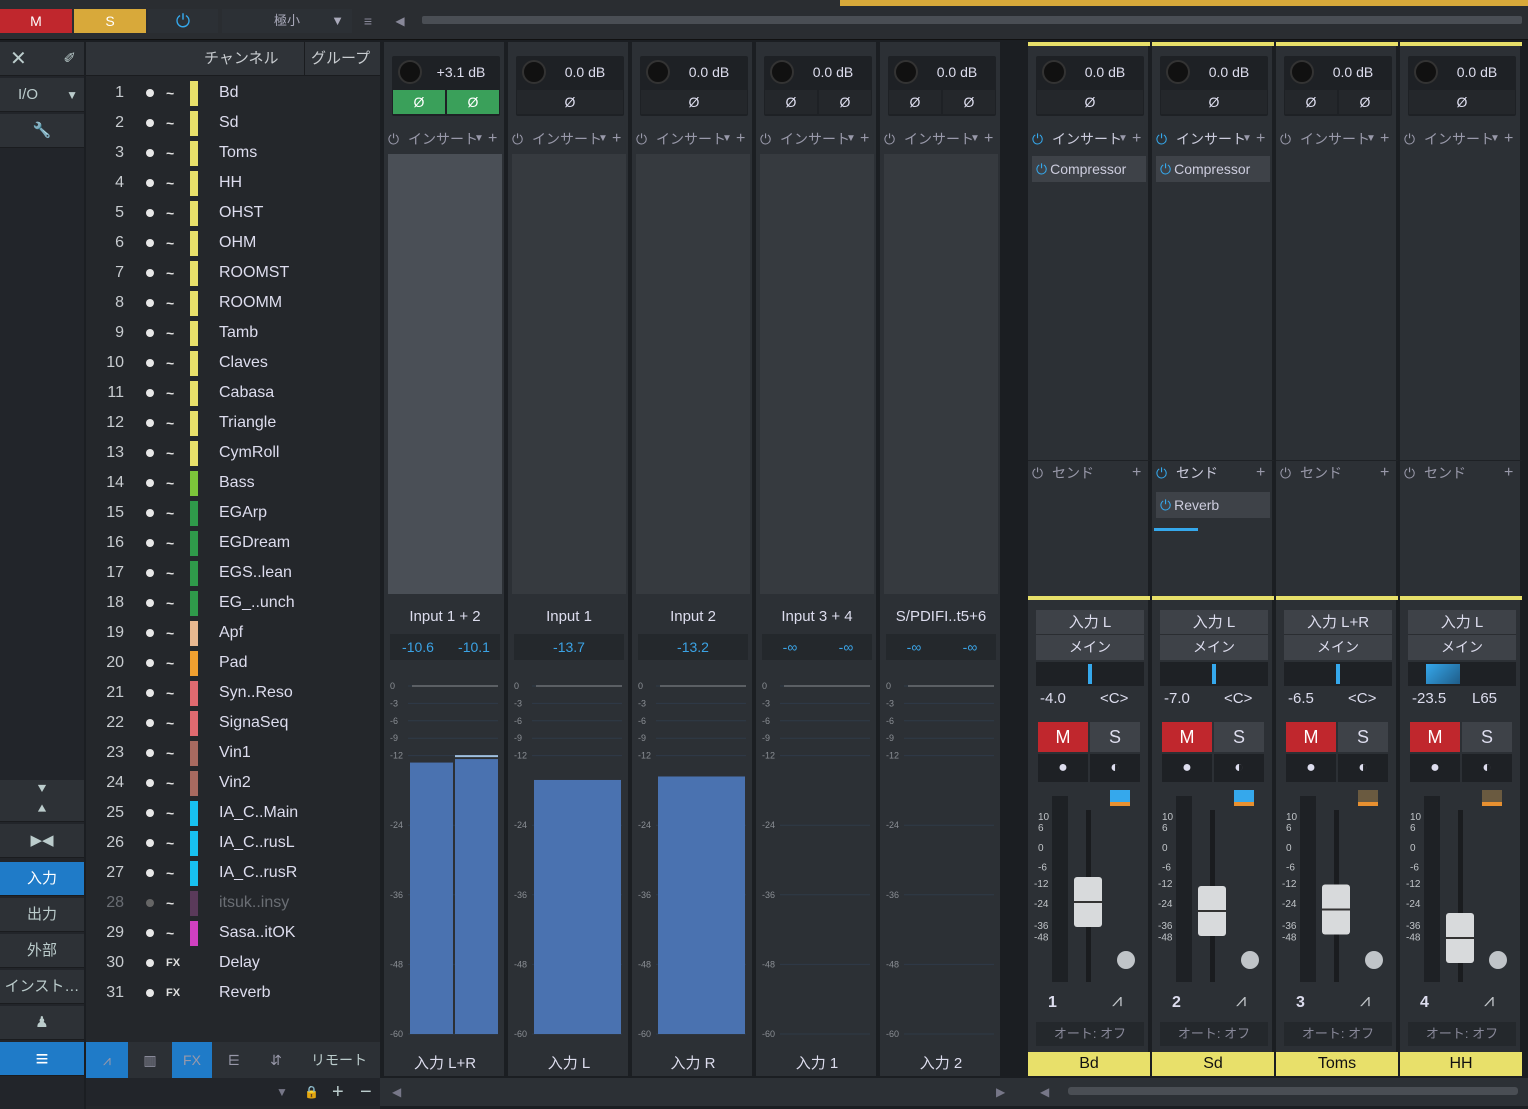 This screenshot has height=1109, width=1528. I want to click on scroll-right-icon: ▶, so click(1000, 1092).